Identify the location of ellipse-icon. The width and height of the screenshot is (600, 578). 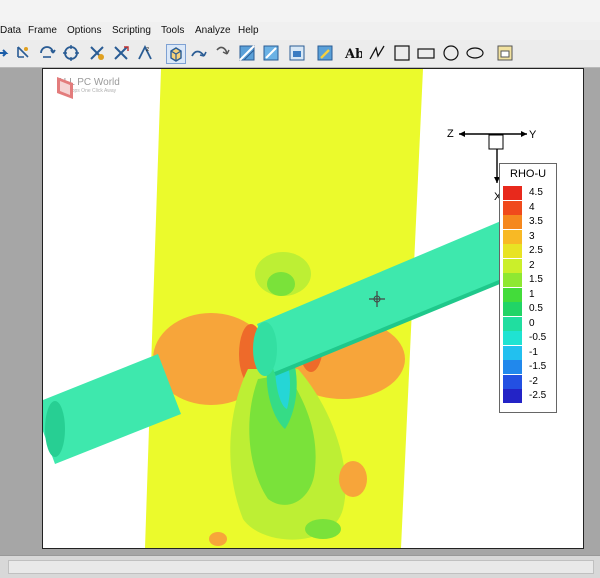
(475, 53).